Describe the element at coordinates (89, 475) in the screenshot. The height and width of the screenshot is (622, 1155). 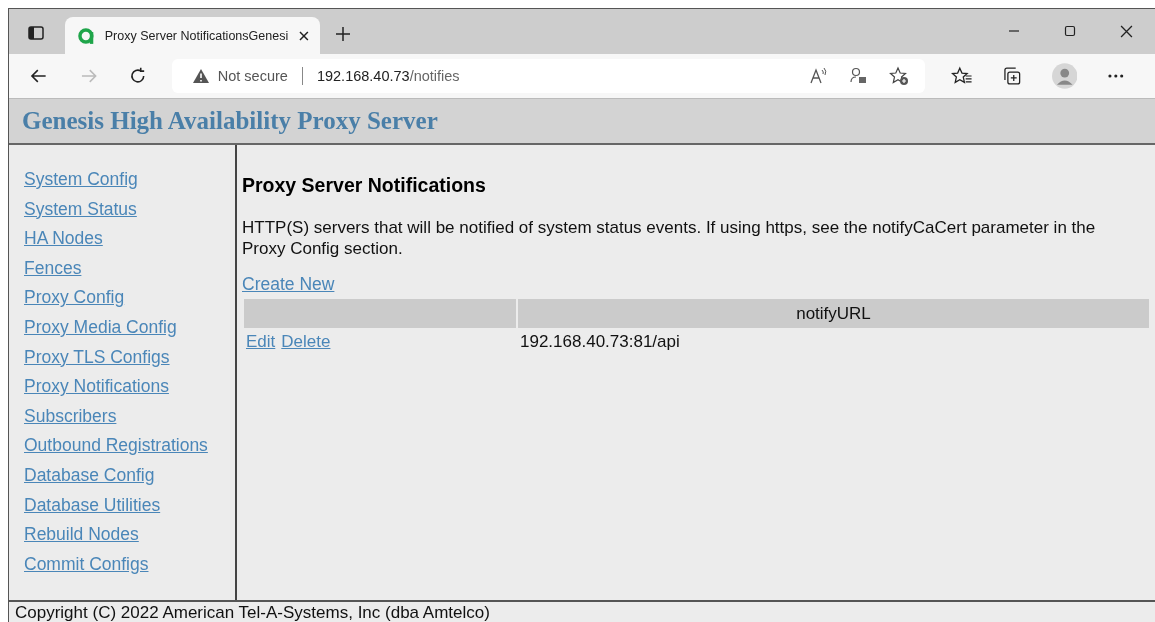
I see `nav-link: Database Config` at that location.